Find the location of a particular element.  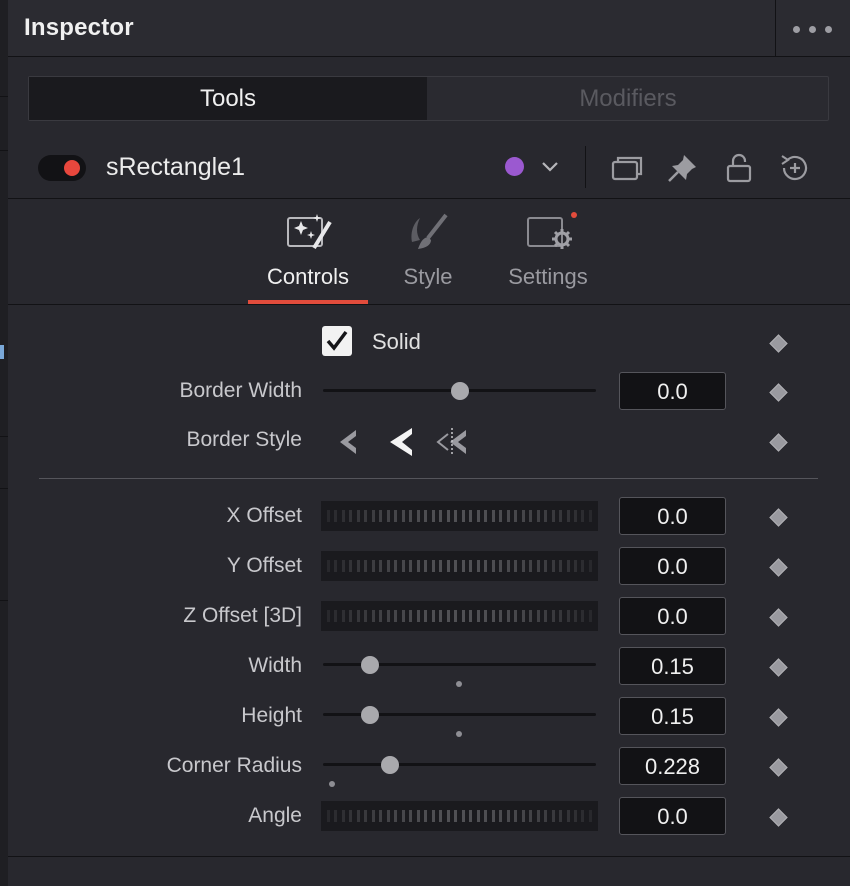

lock-icon is located at coordinates (739, 168).